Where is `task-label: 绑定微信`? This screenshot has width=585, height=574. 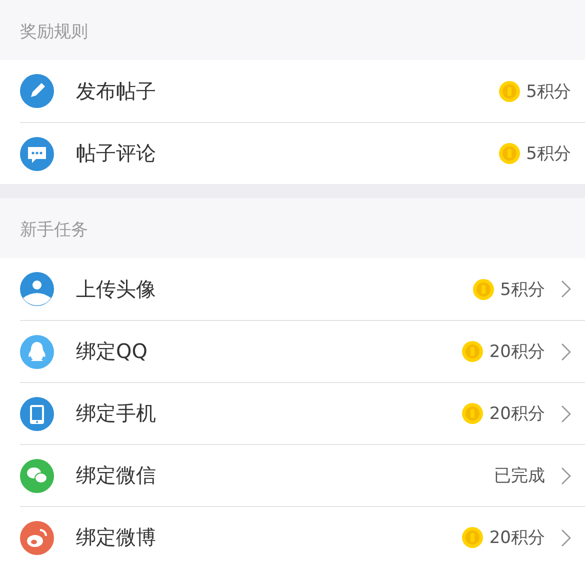 task-label: 绑定微信 is located at coordinates (116, 475).